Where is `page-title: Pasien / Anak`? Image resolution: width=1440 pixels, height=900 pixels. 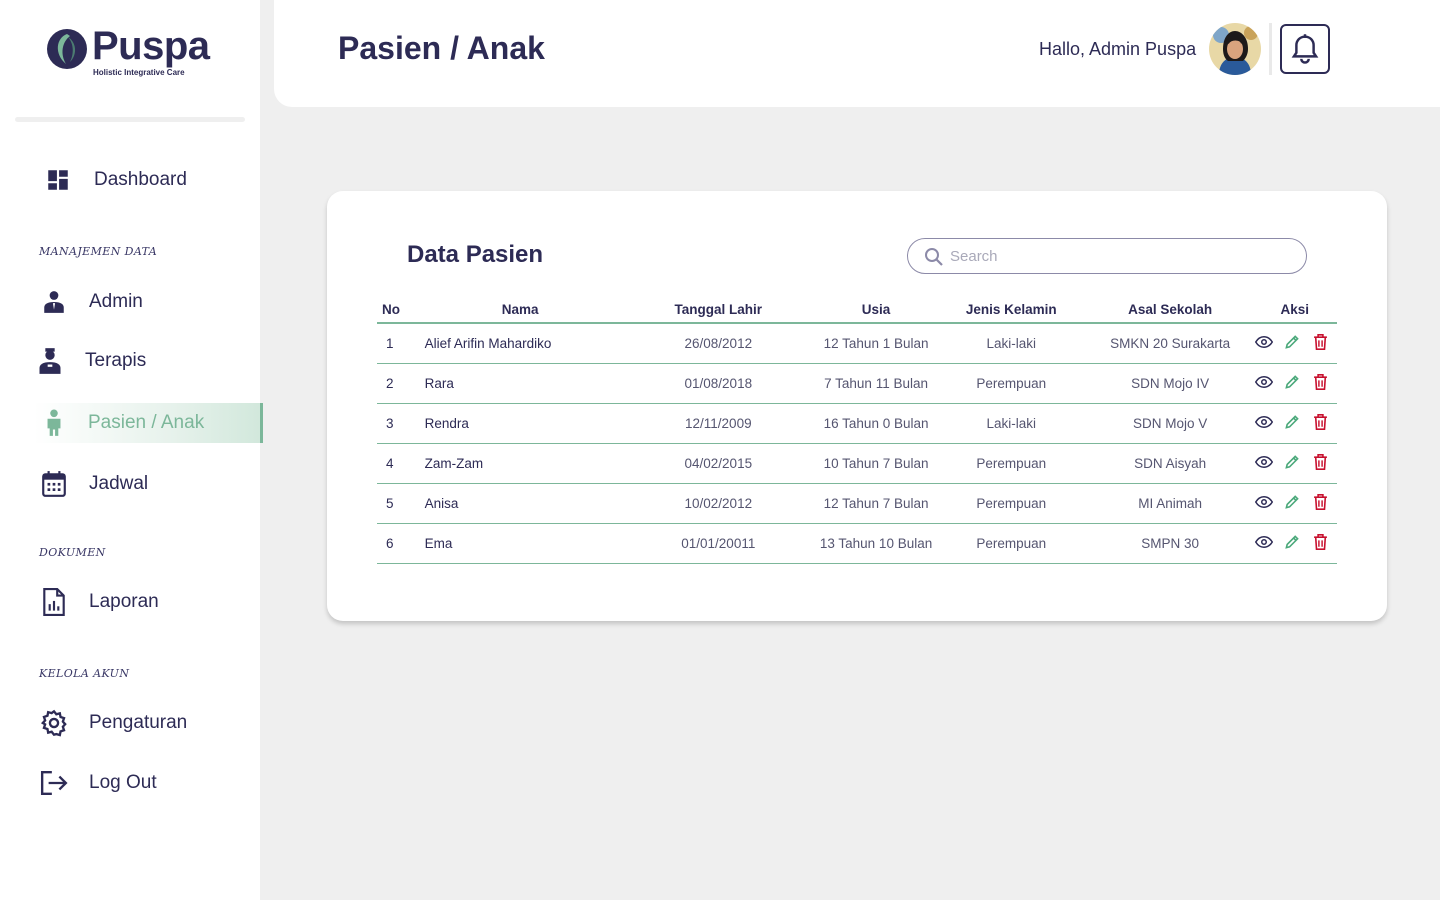
page-title: Pasien / Anak is located at coordinates (441, 48).